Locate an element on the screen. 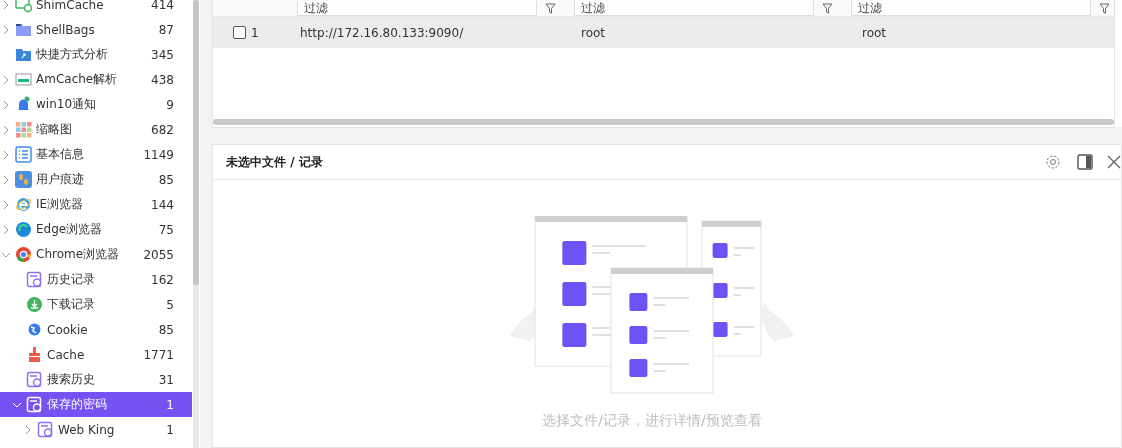 This screenshot has width=1122, height=448. tree-item-label: Cookie is located at coordinates (68, 329).